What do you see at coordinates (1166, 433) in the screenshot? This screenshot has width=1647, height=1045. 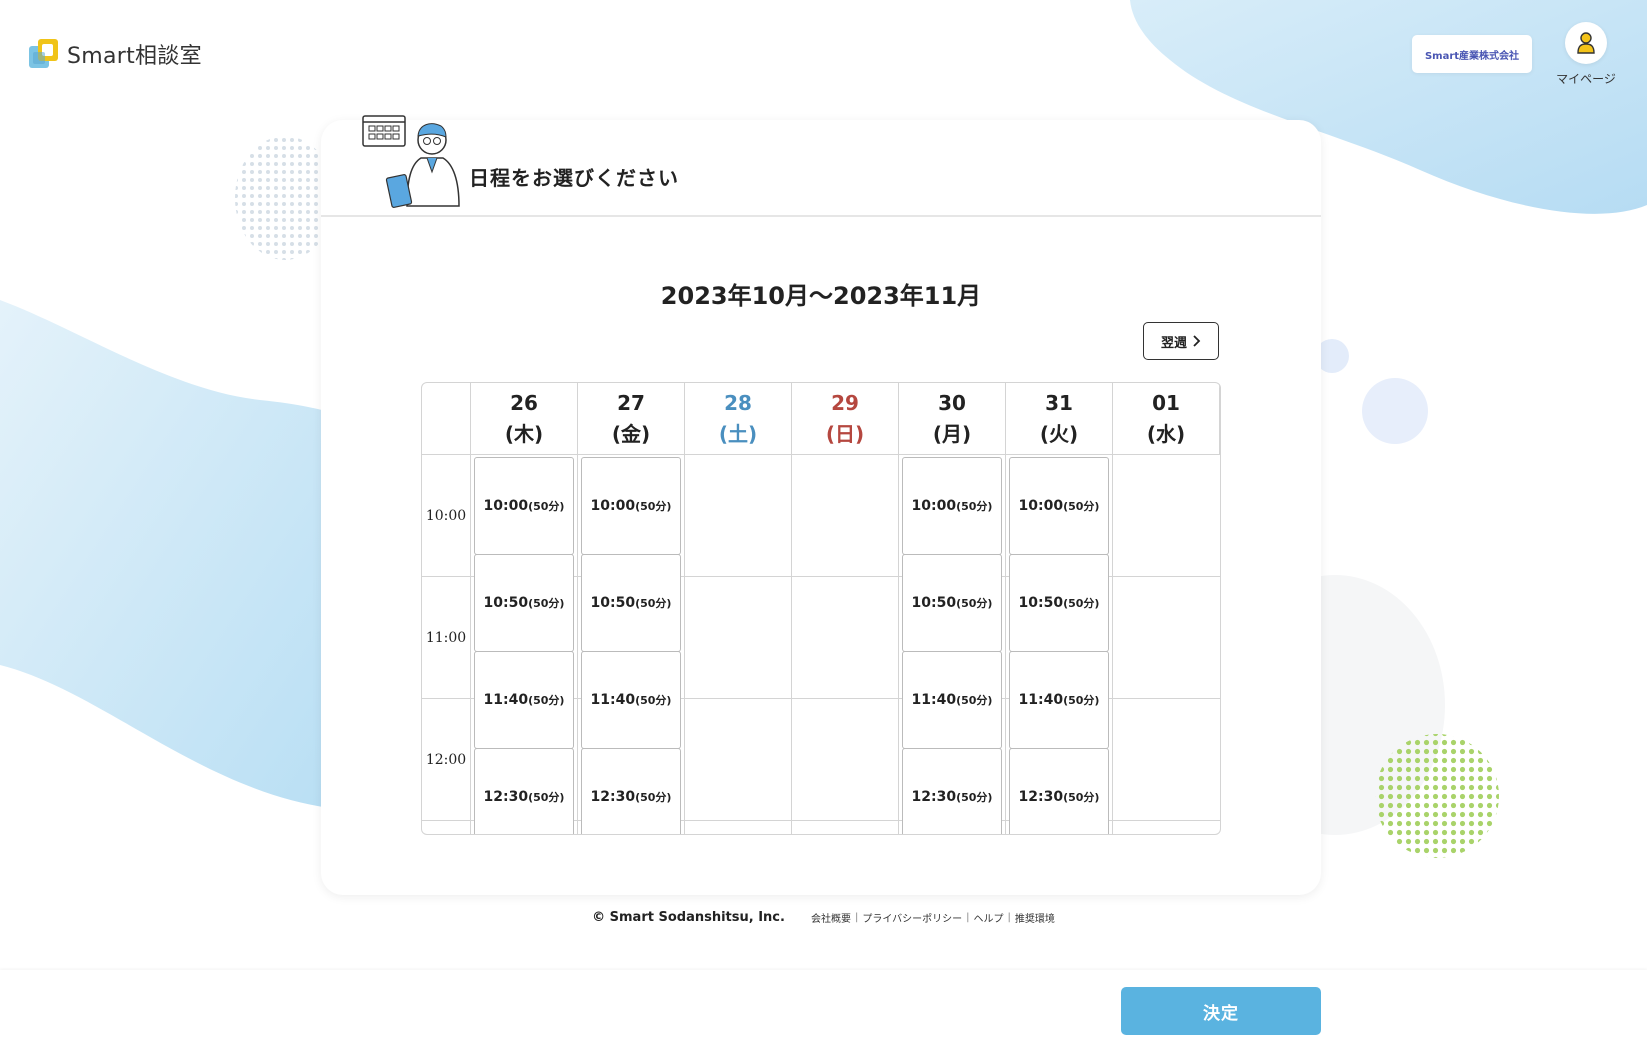 I see `day-weekday: (水)` at bounding box center [1166, 433].